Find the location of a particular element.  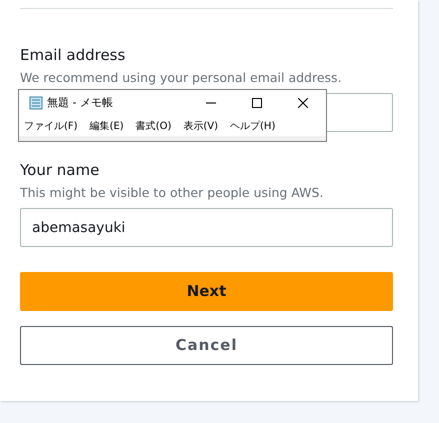

menu-item: 編集(E) is located at coordinates (107, 126).